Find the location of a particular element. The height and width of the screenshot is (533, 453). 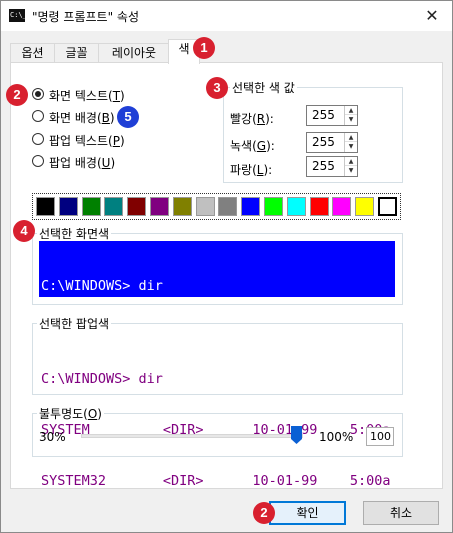

radio-button-selected is located at coordinates (38, 94).